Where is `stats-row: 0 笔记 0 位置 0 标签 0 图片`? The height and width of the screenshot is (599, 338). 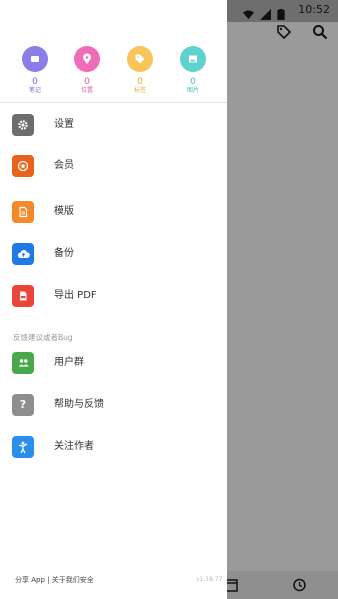 stats-row: 0 笔记 0 位置 0 标签 0 图片 is located at coordinates (113, 74).